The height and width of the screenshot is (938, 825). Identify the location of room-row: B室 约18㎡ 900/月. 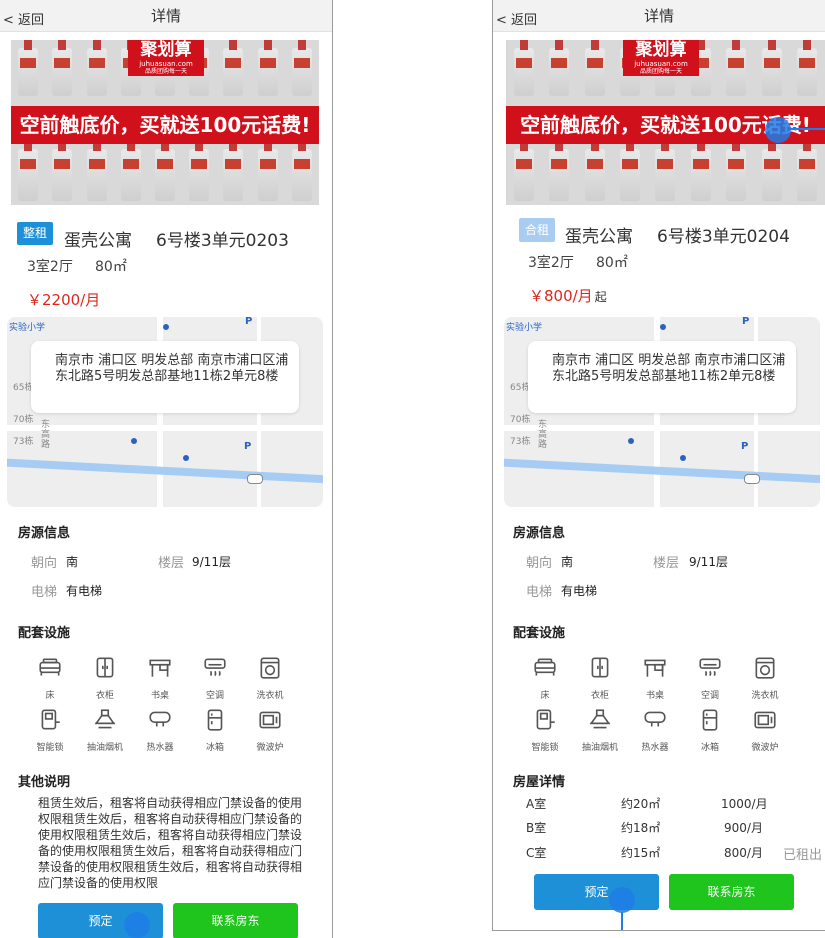
(659, 827).